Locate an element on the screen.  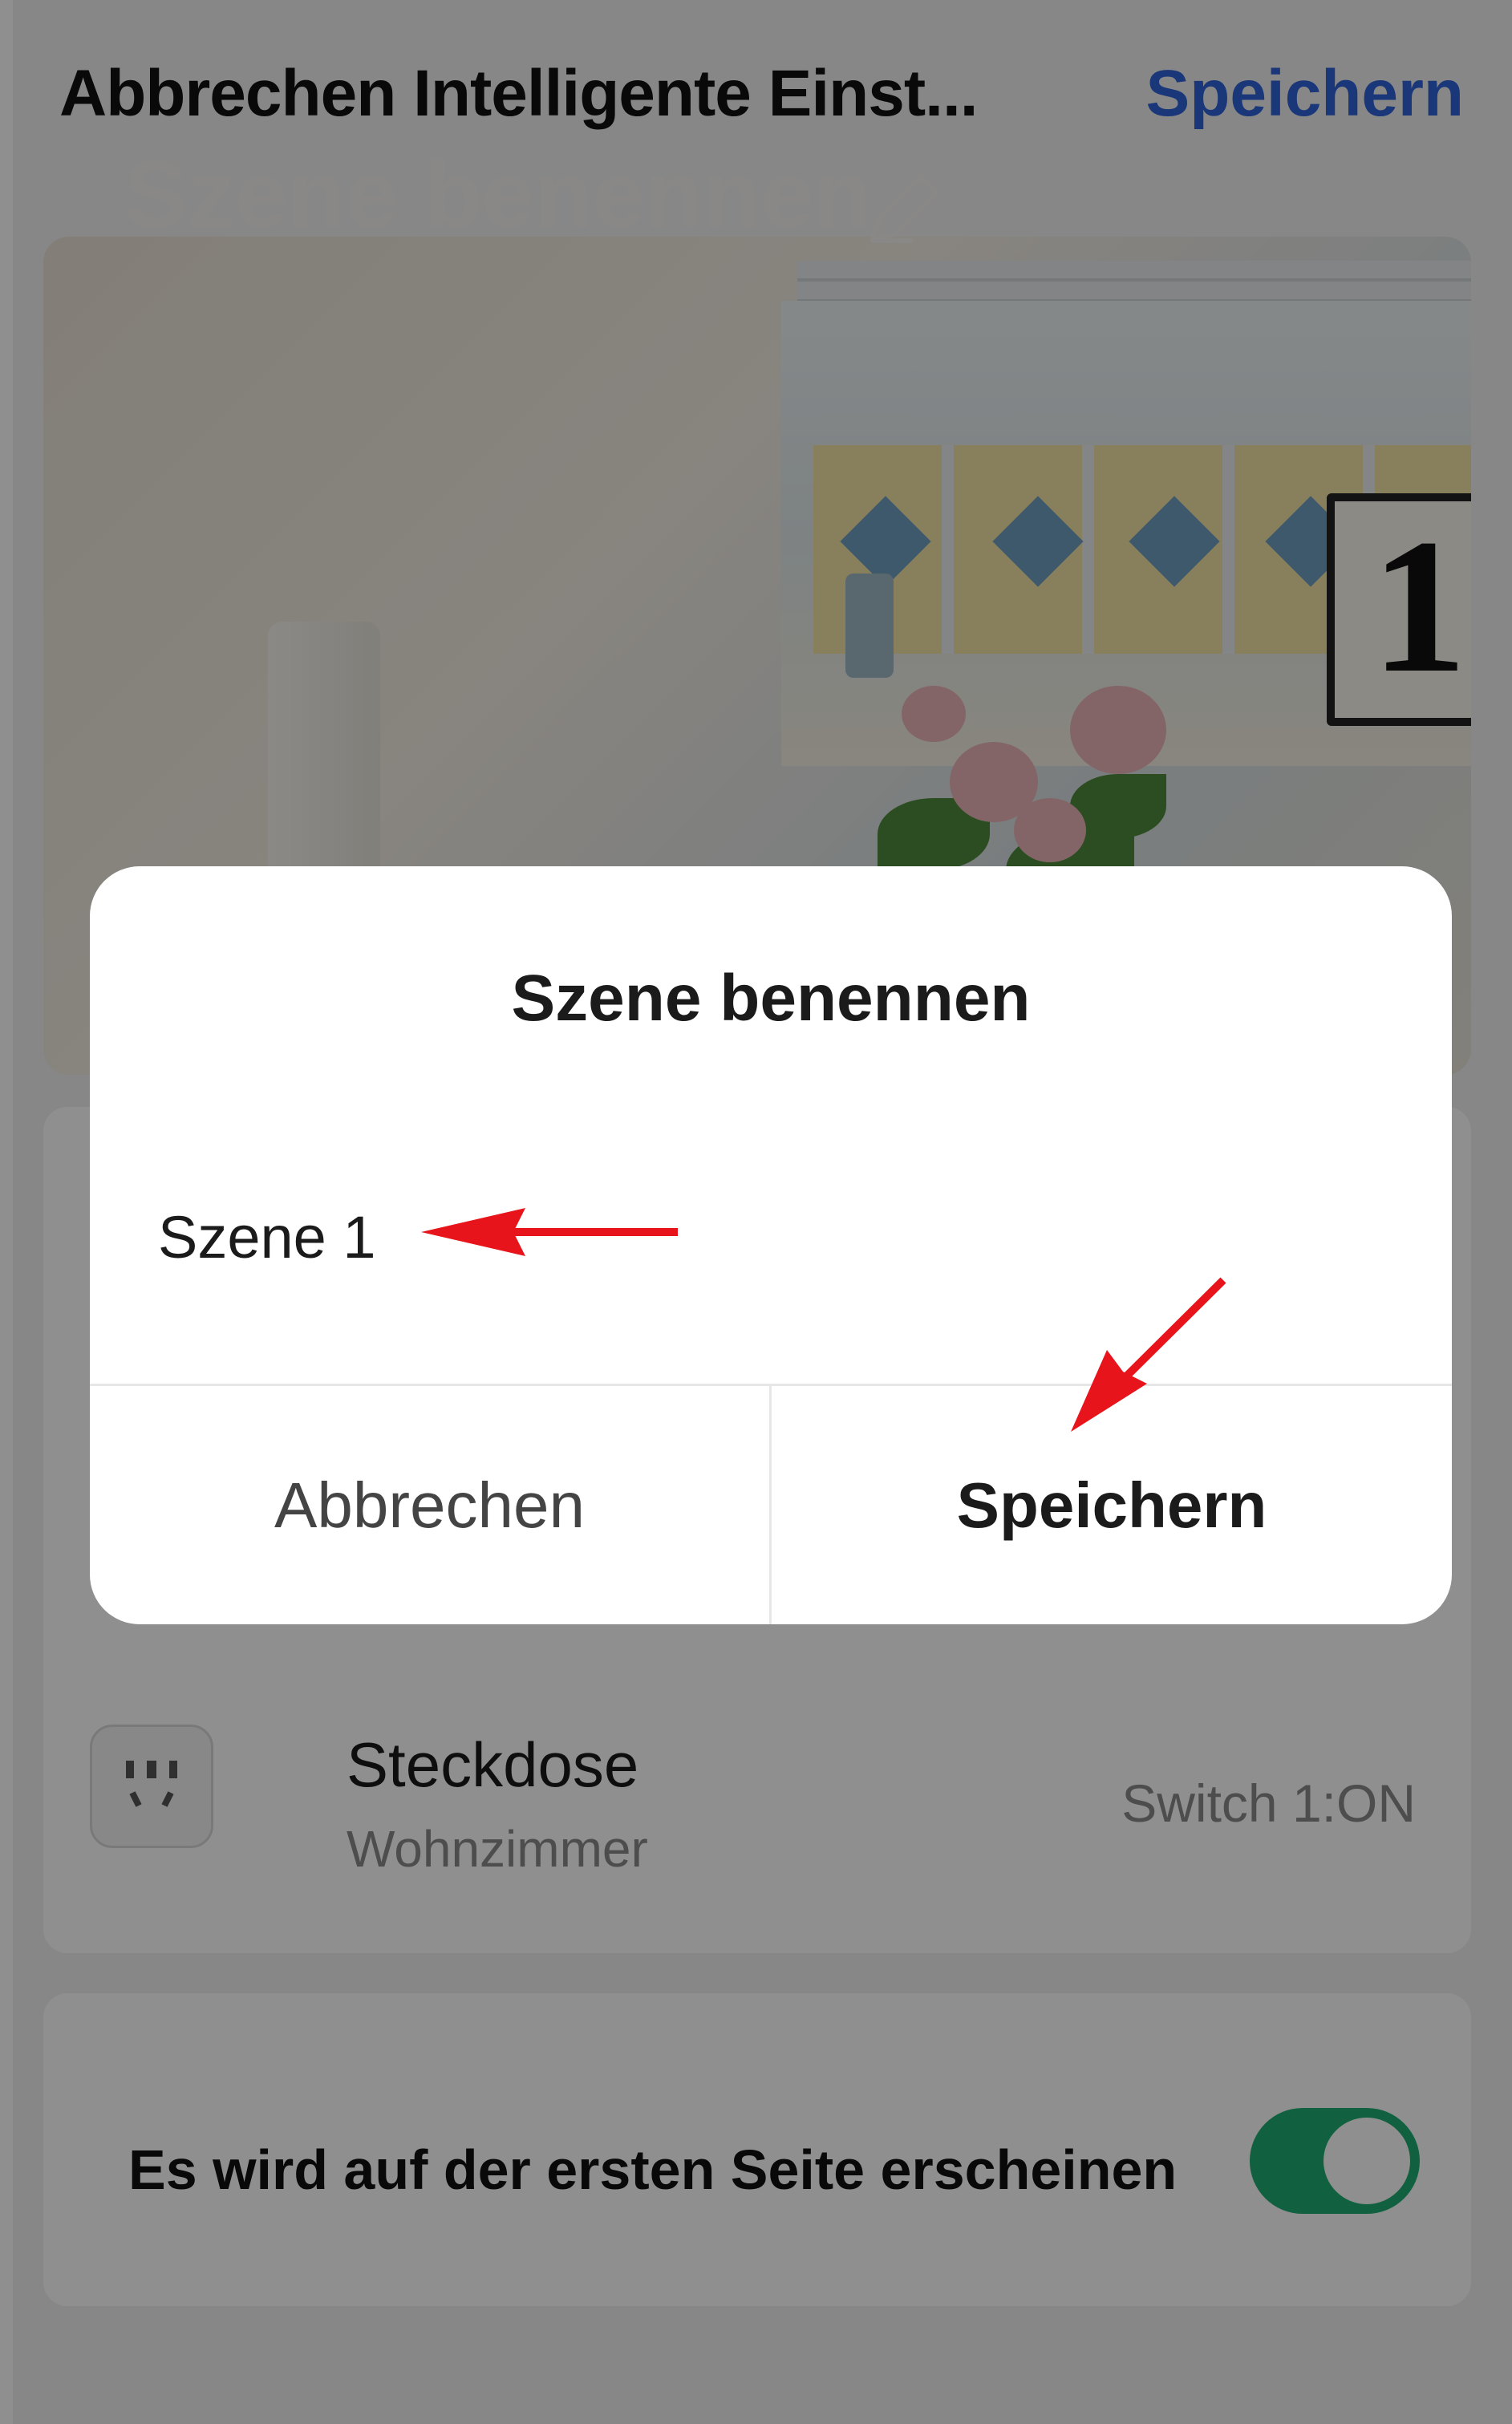
arrow-to-save-icon is located at coordinates (1148, 1355).